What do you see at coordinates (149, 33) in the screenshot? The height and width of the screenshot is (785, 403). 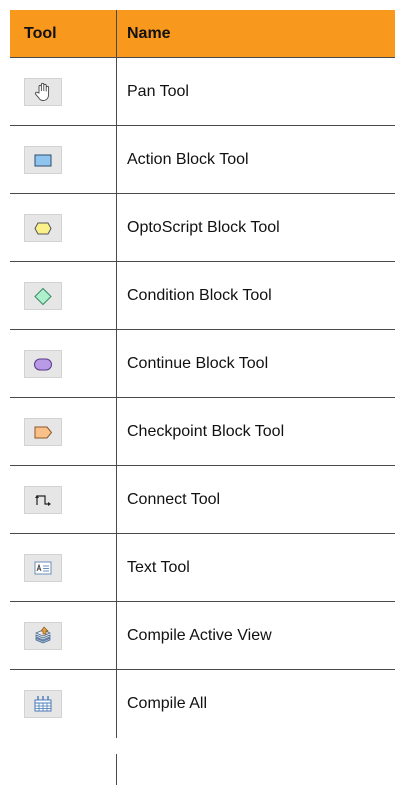 I see `name-column-header: Name` at bounding box center [149, 33].